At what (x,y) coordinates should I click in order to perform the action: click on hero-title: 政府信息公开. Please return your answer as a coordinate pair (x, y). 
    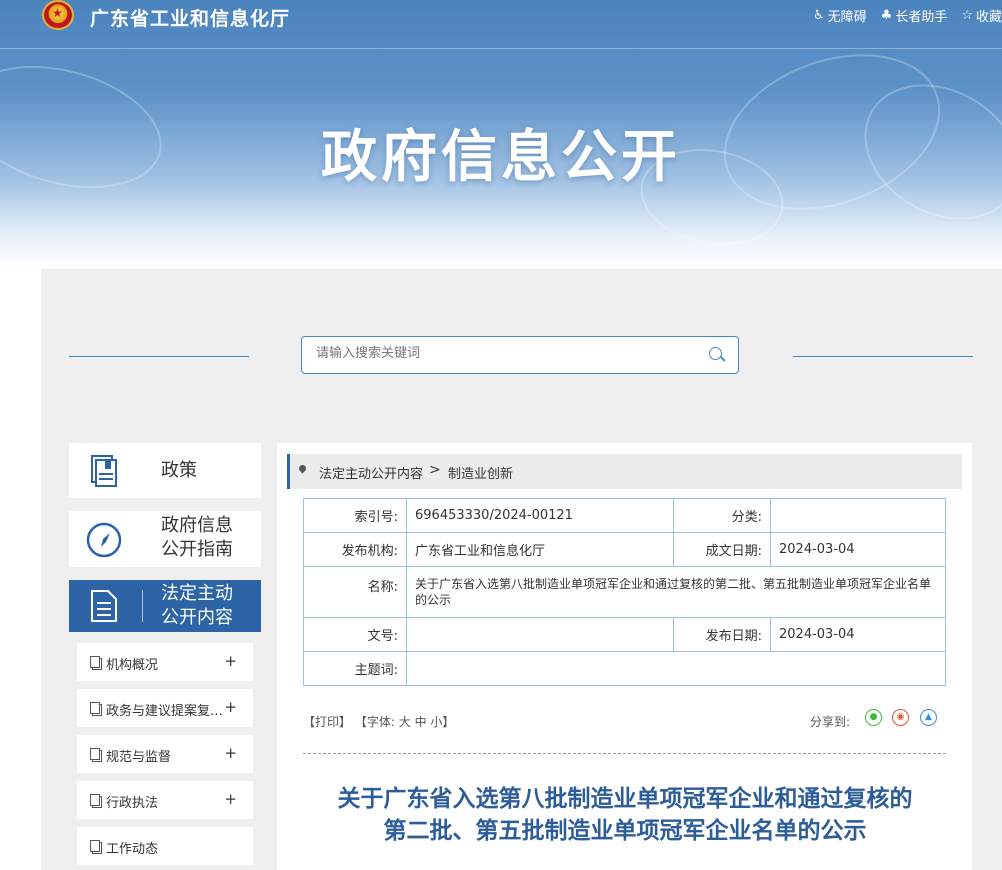
    Looking at the image, I should click on (501, 157).